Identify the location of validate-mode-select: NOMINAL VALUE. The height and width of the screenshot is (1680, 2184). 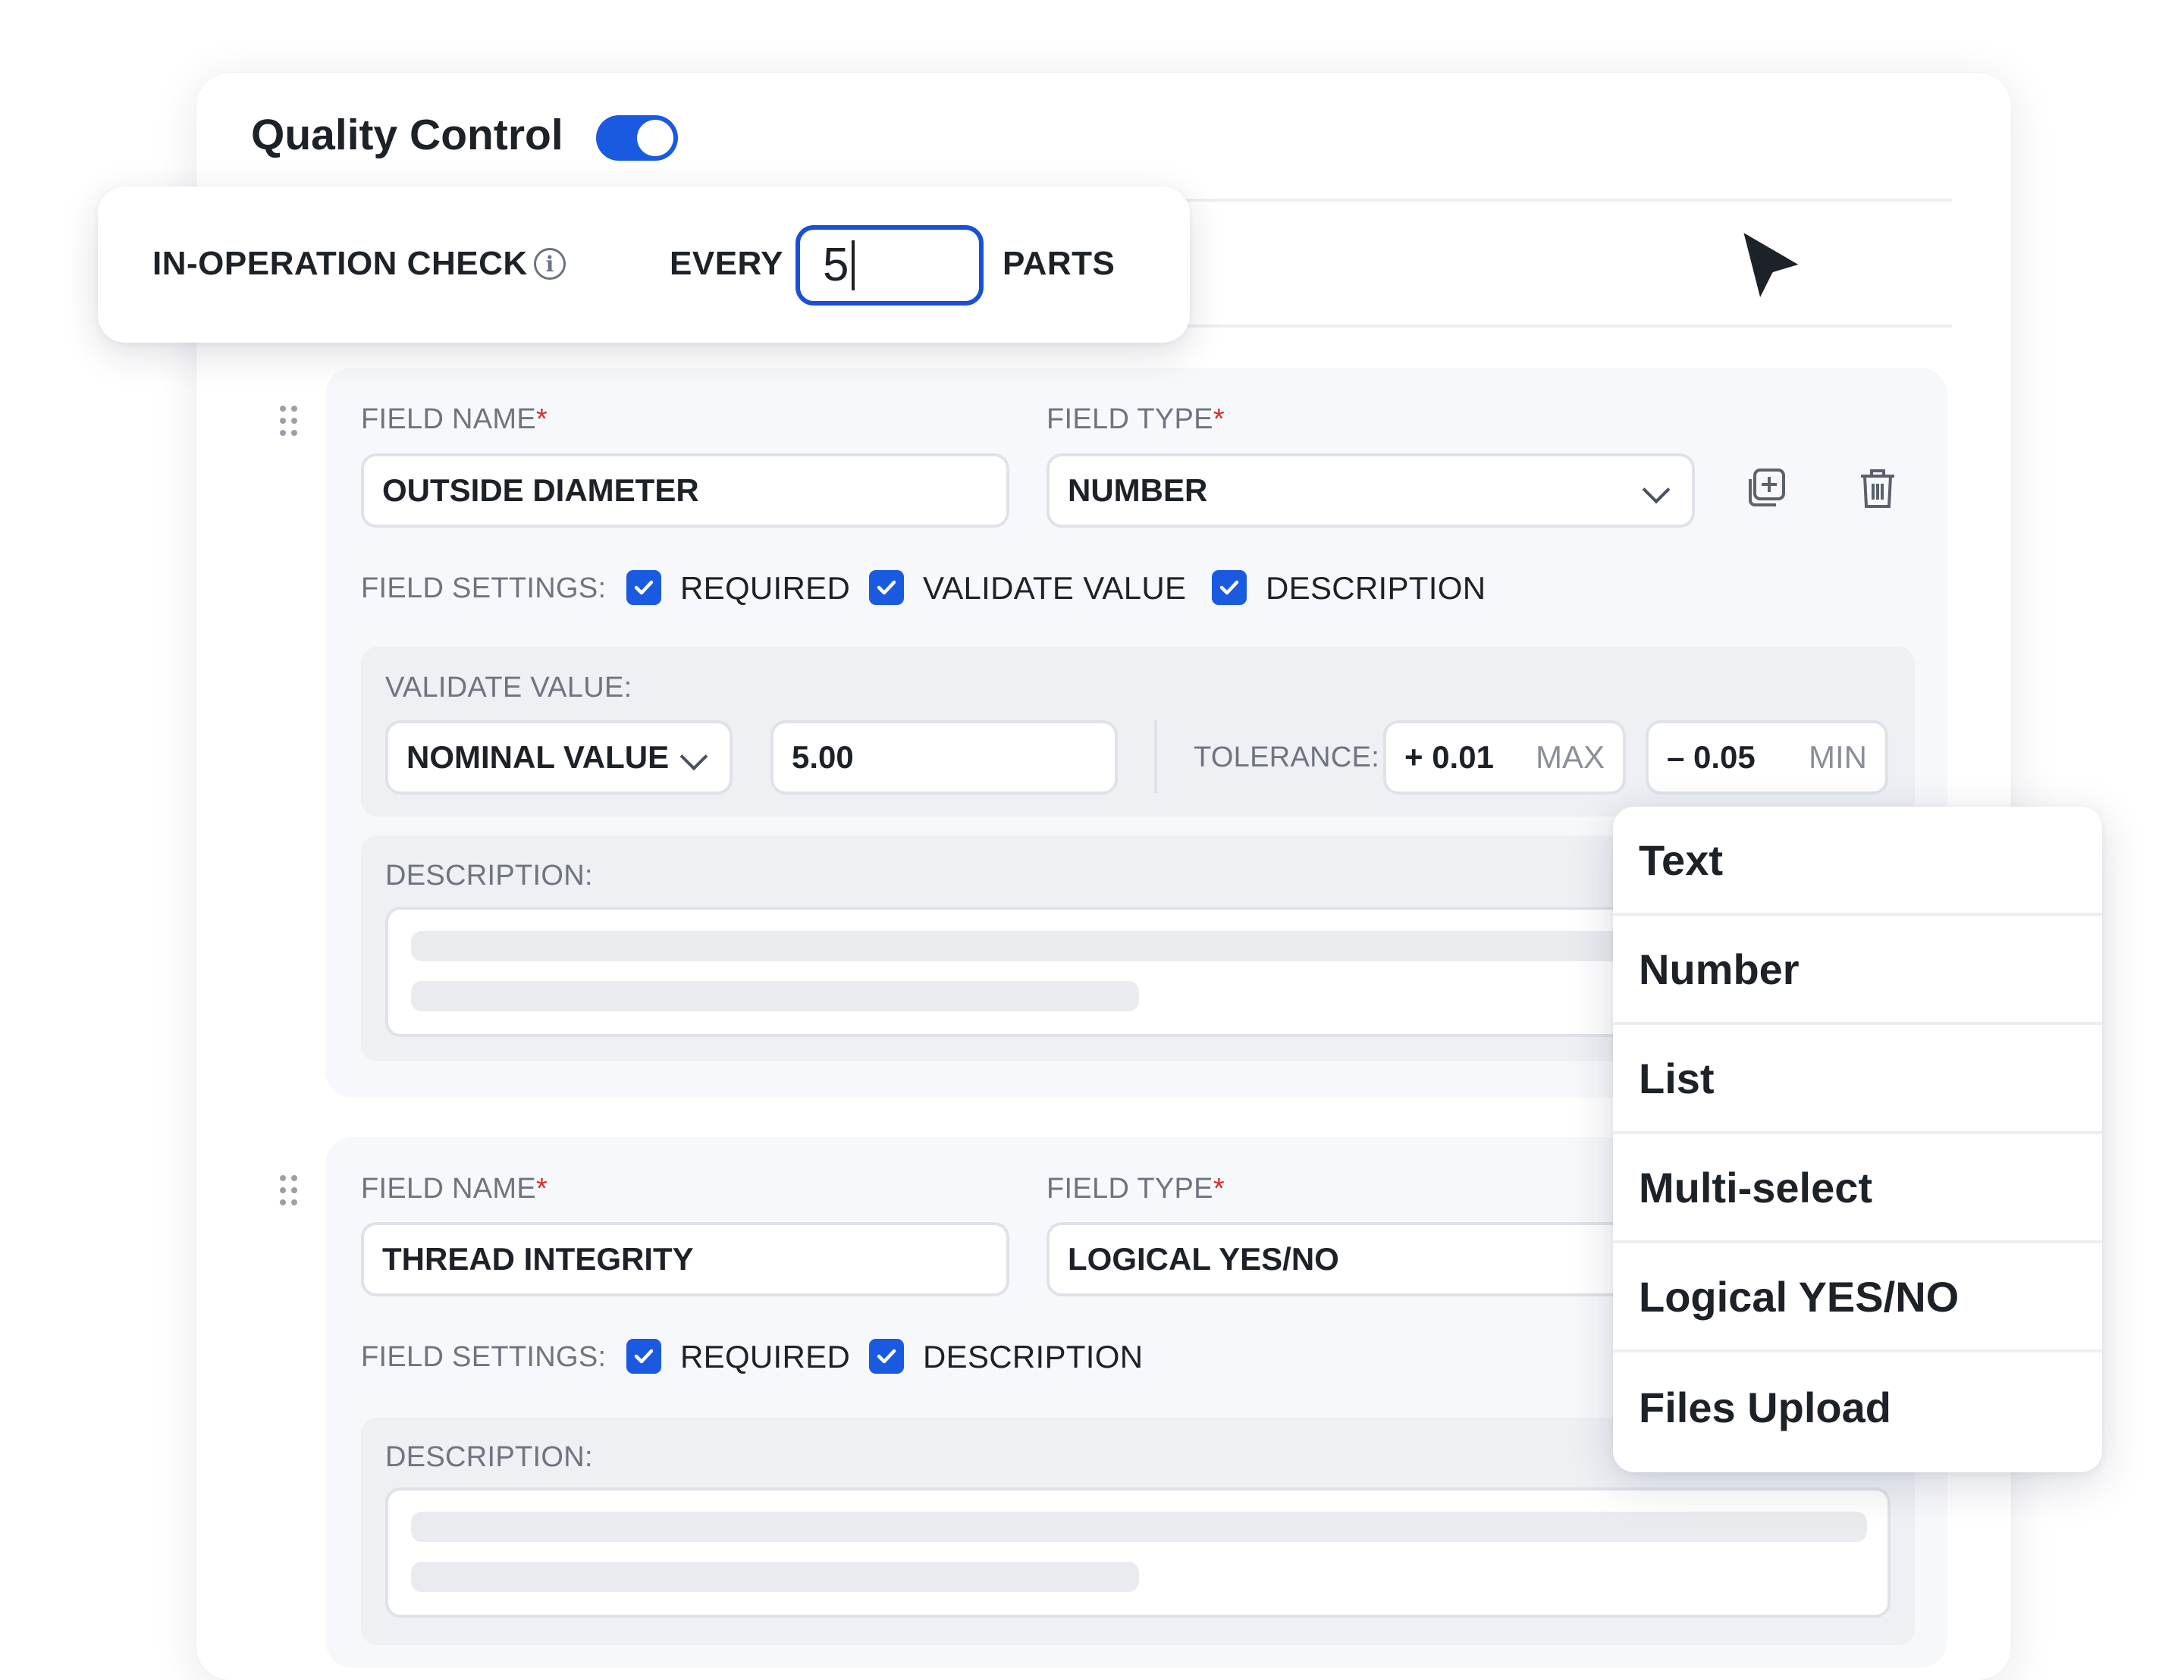
(559, 757).